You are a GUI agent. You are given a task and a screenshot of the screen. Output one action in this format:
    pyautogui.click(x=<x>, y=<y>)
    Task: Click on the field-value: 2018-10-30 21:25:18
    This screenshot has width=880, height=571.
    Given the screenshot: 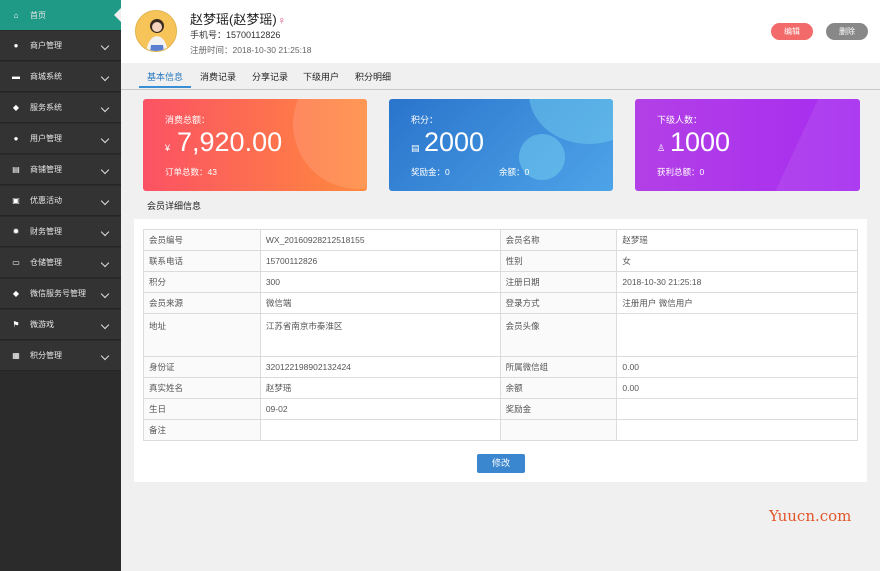 What is the action you would take?
    pyautogui.click(x=737, y=282)
    